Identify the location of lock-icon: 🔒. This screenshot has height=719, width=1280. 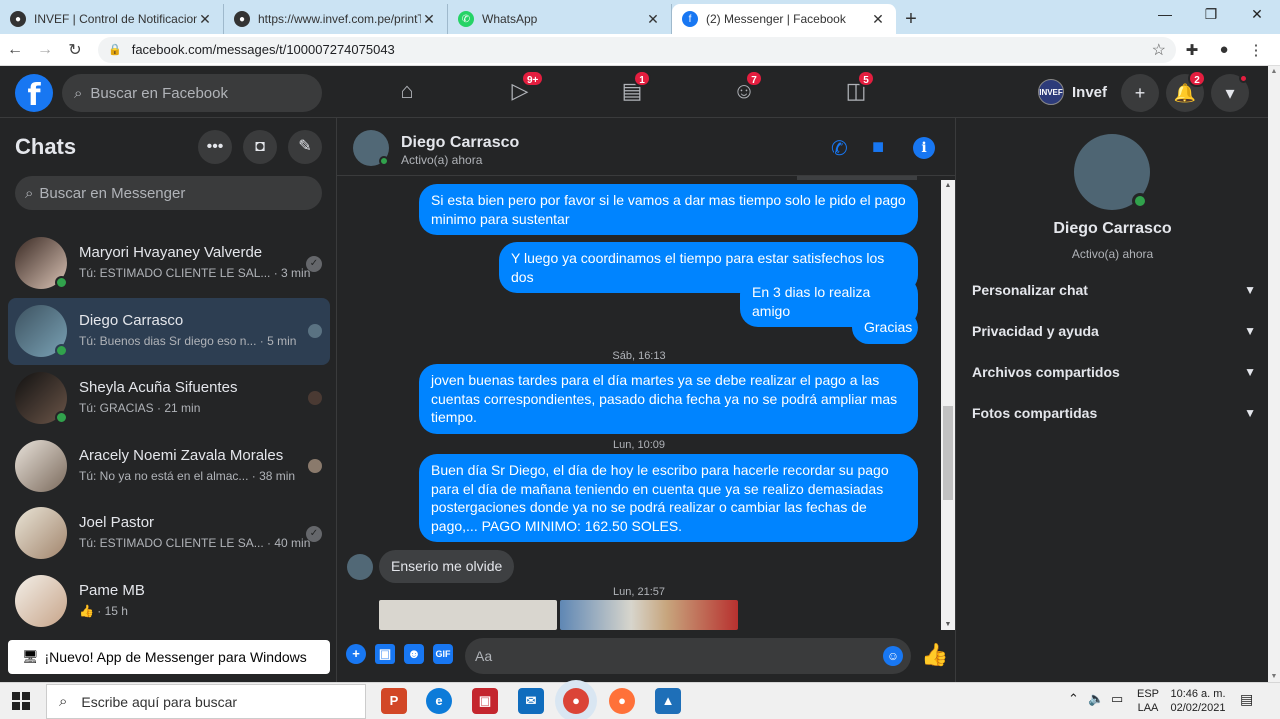
(115, 49).